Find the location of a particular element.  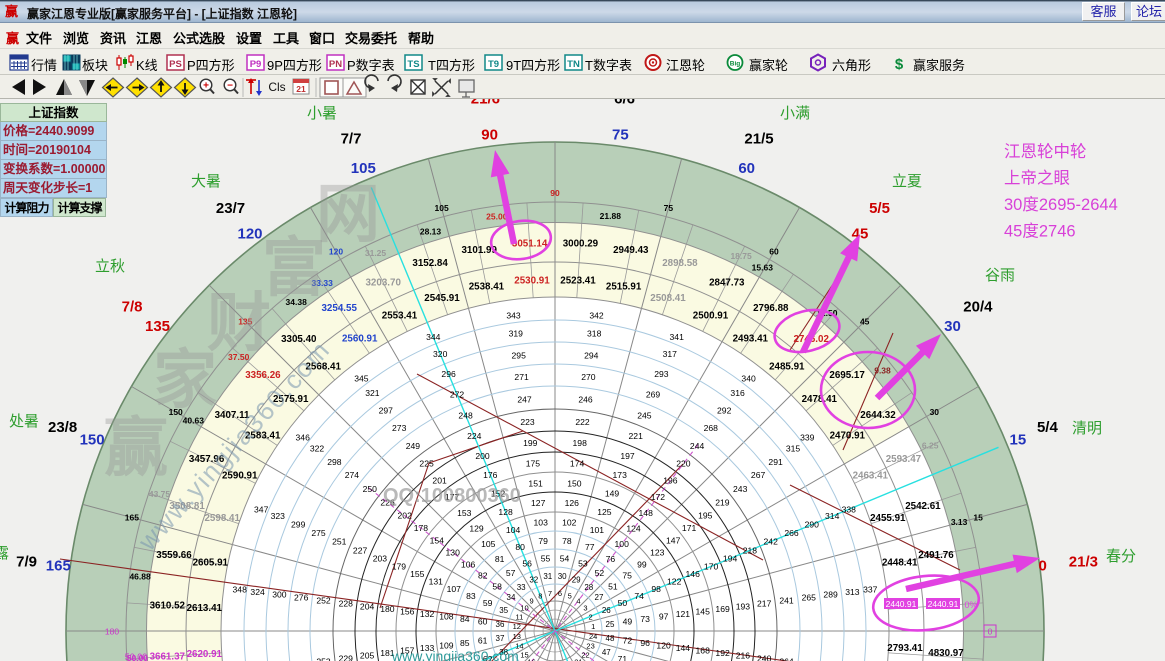

svg-text: 大暑 is located at coordinates (206, 181).